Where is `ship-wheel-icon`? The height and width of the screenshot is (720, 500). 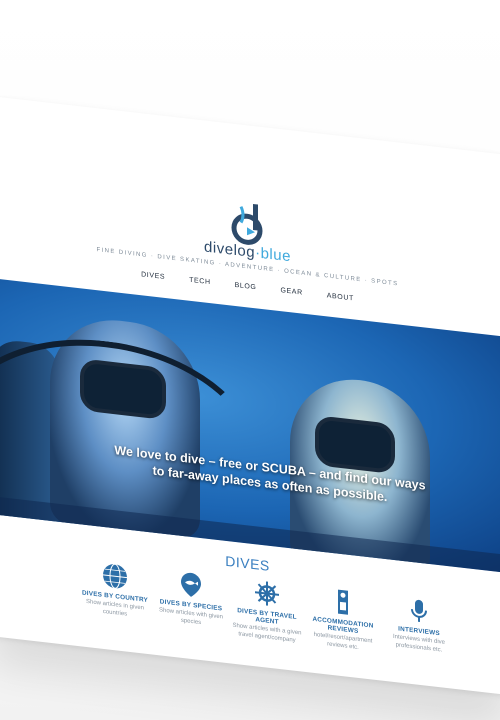
ship-wheel-icon is located at coordinates (267, 593).